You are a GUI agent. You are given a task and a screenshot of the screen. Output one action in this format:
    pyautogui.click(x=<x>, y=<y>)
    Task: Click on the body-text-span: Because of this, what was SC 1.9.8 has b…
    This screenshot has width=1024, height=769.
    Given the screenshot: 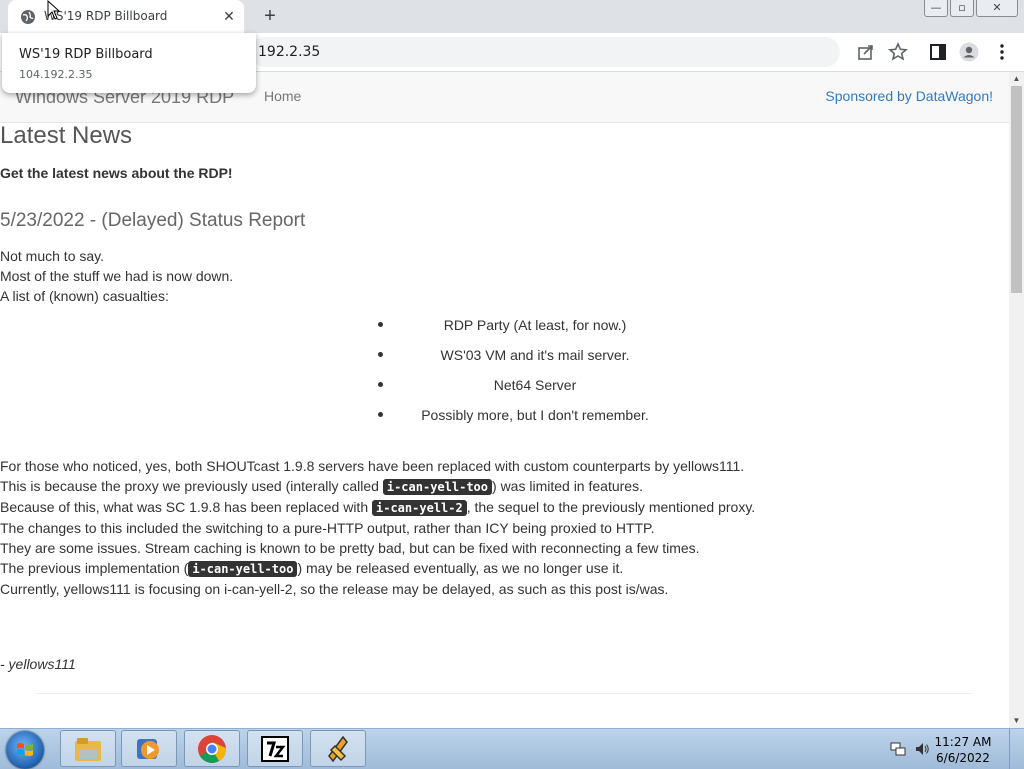 What is the action you would take?
    pyautogui.click(x=186, y=507)
    